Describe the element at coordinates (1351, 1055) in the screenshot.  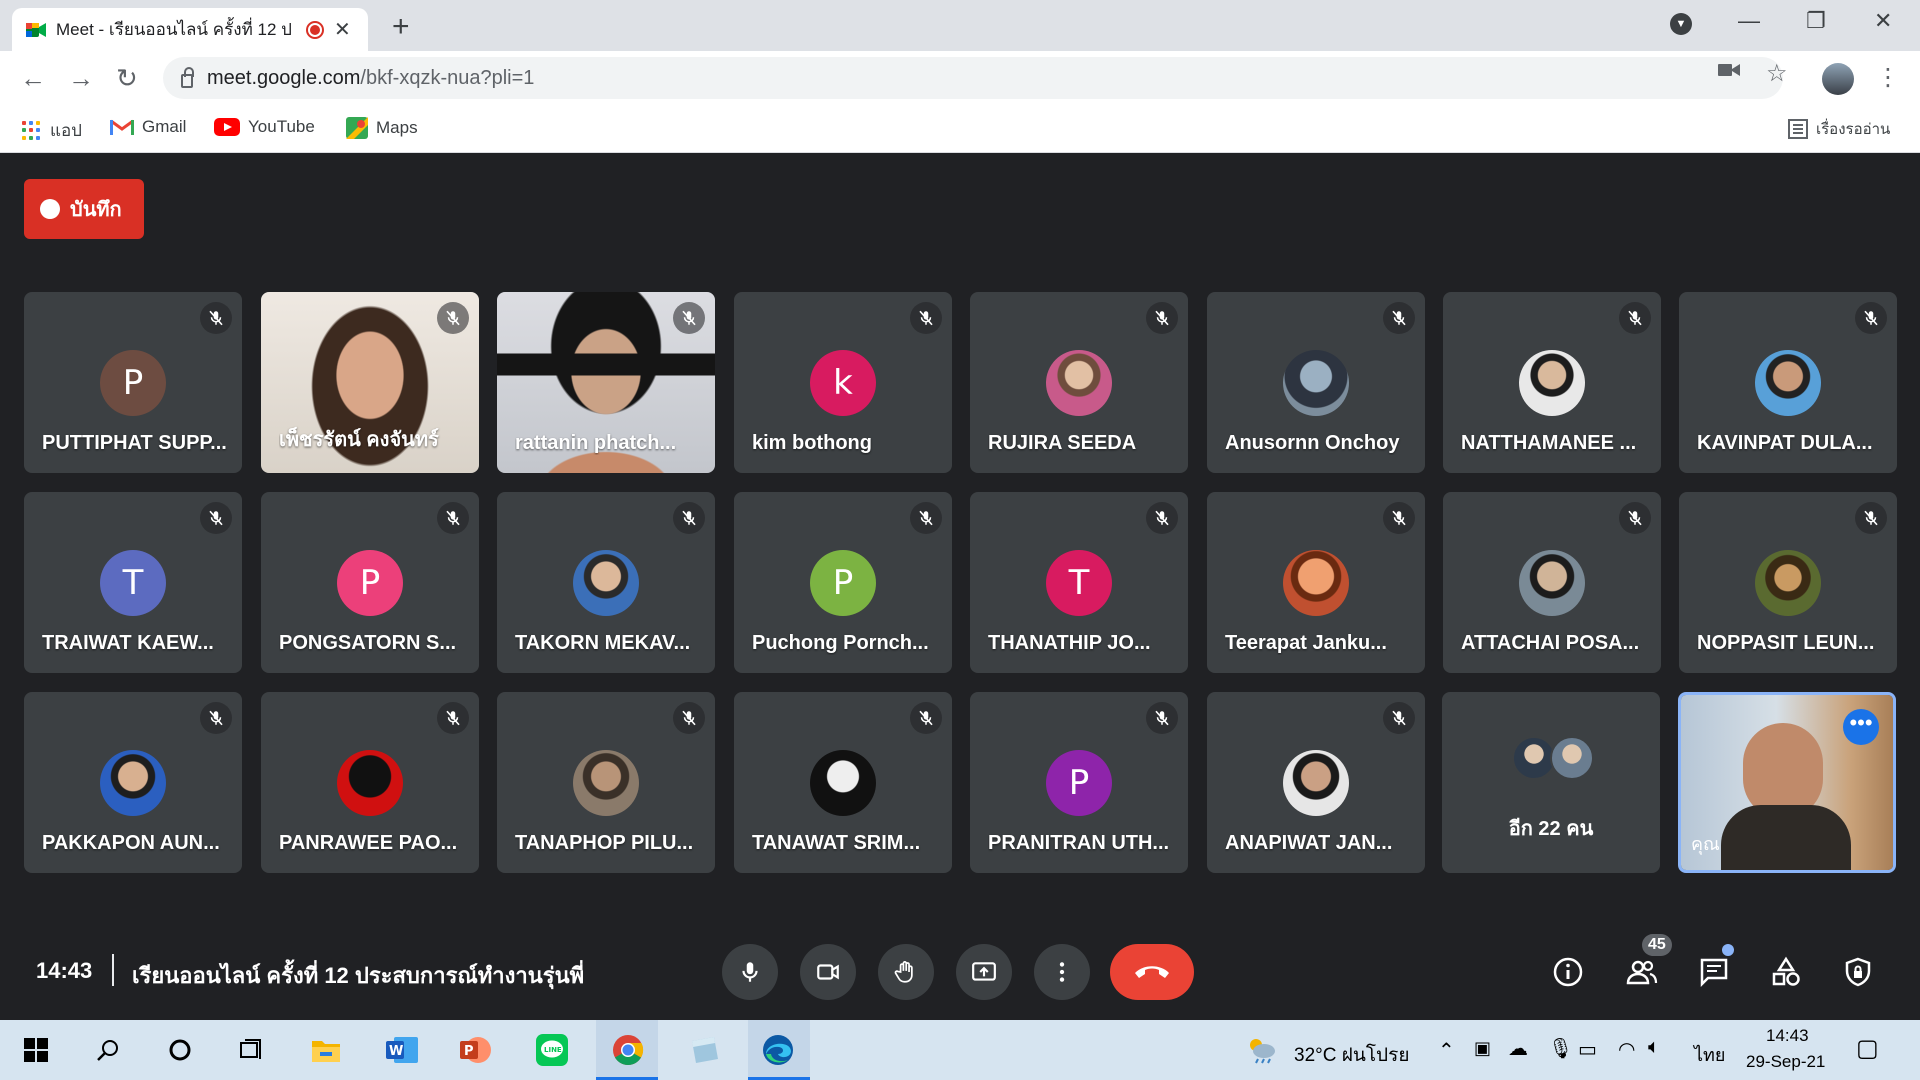
I see `weather-text: 32°C ฝนโปรย` at that location.